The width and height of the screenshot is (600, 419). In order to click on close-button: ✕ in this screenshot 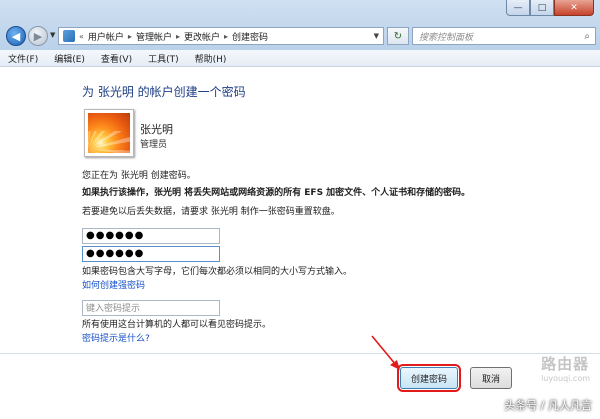, I will do `click(574, 8)`.